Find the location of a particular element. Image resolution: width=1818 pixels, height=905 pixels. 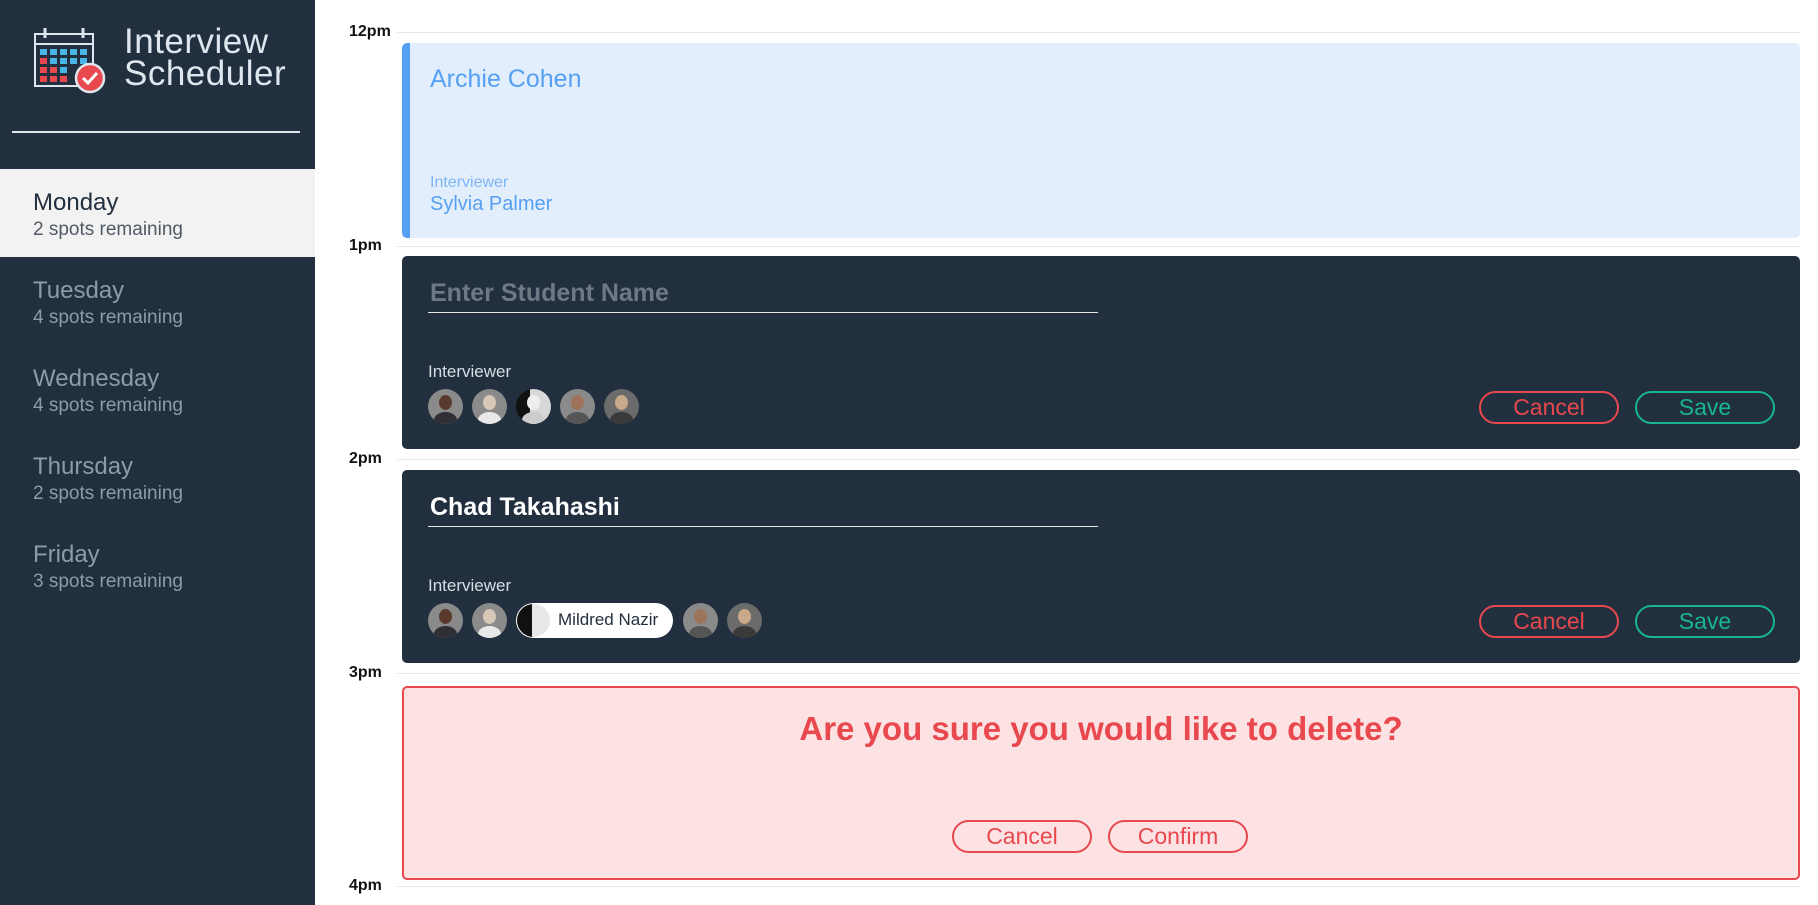

day-name: Friday is located at coordinates (66, 554).